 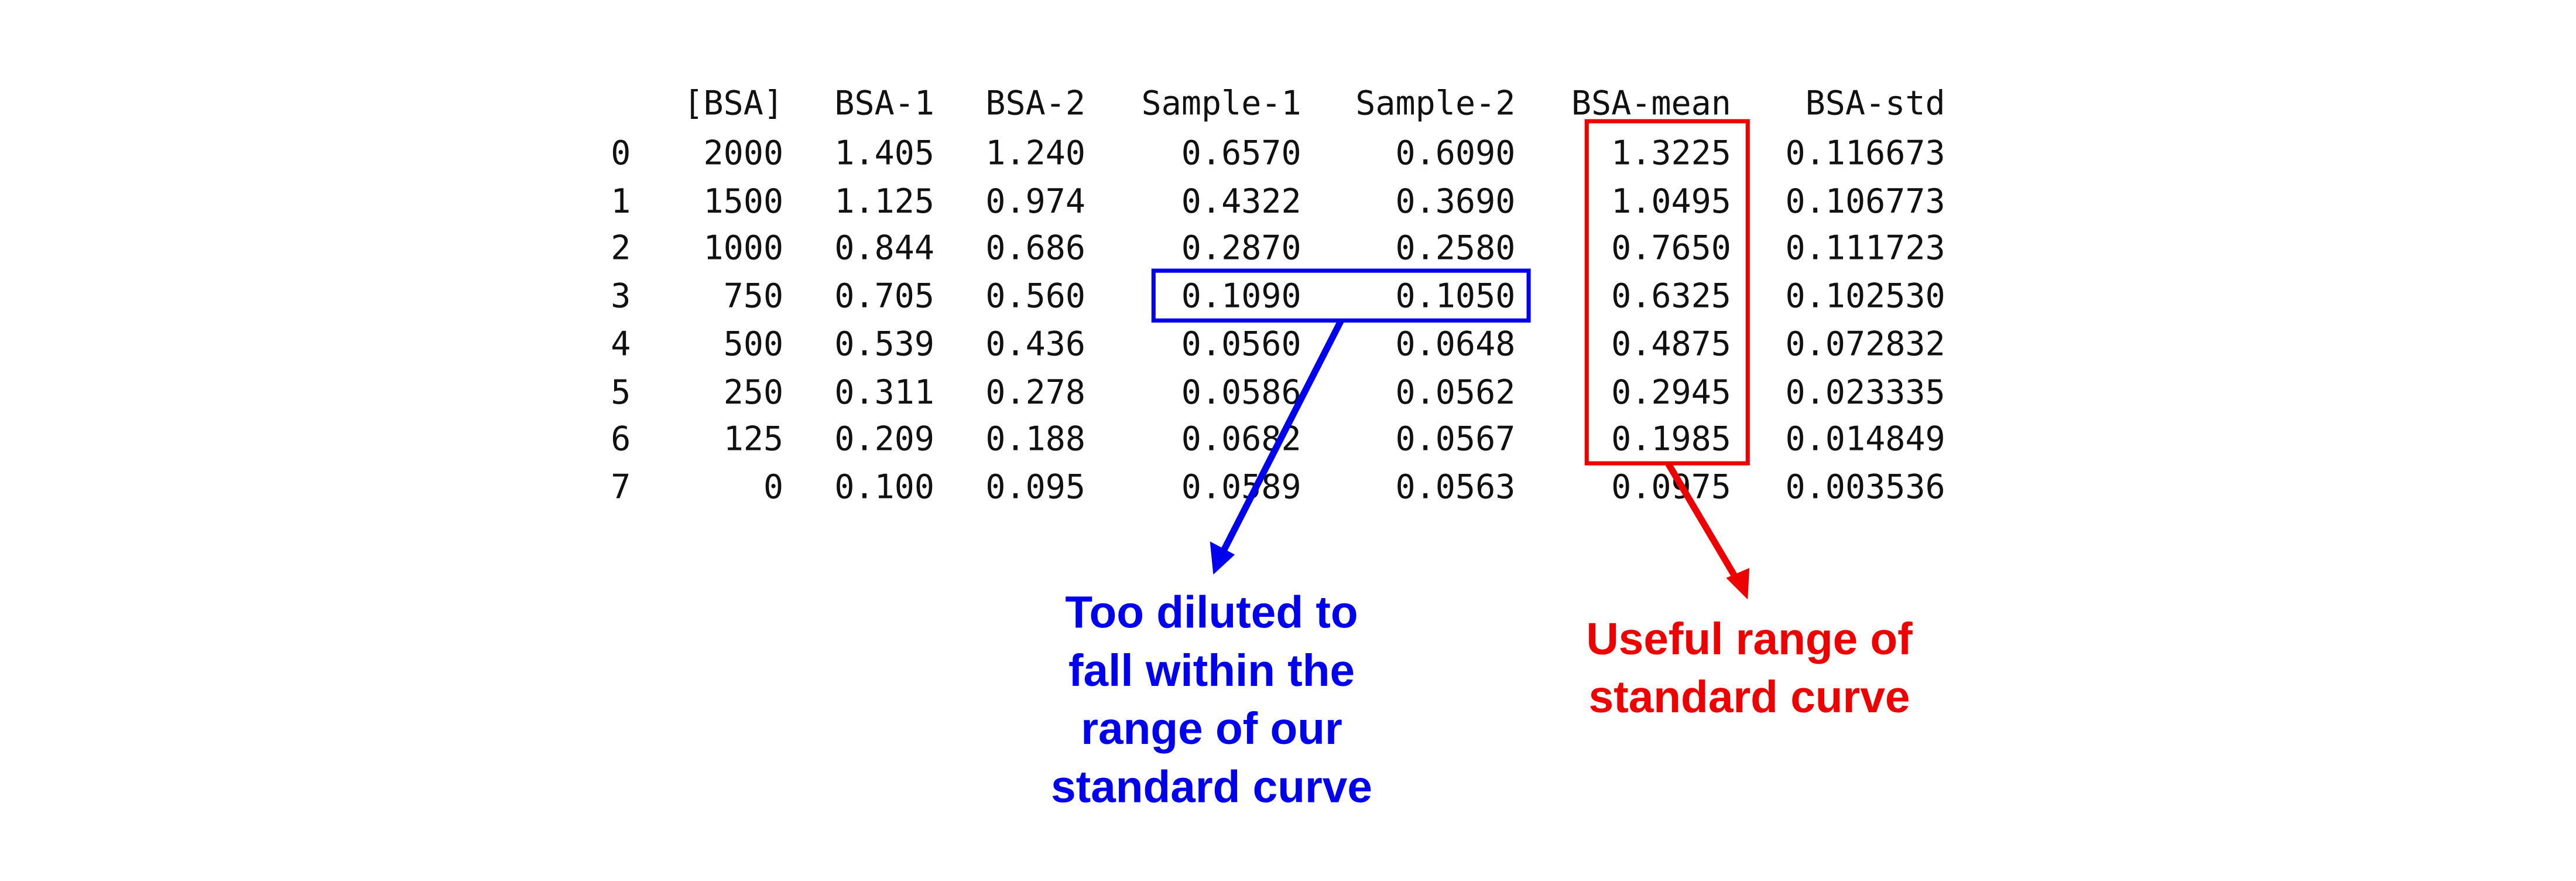 I want to click on blue-note-line: standard curve, so click(x=1211, y=787).